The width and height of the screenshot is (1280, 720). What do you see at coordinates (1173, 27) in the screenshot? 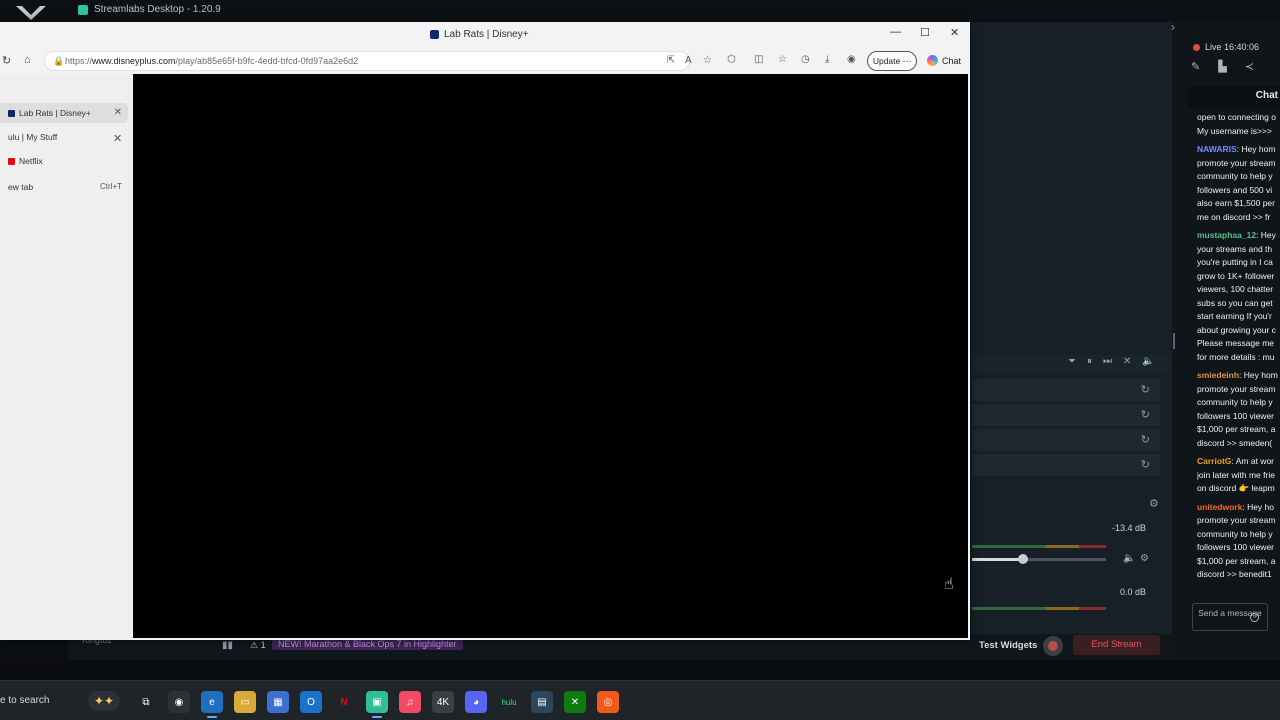
I see `chevron-right-icon: ›` at bounding box center [1173, 27].